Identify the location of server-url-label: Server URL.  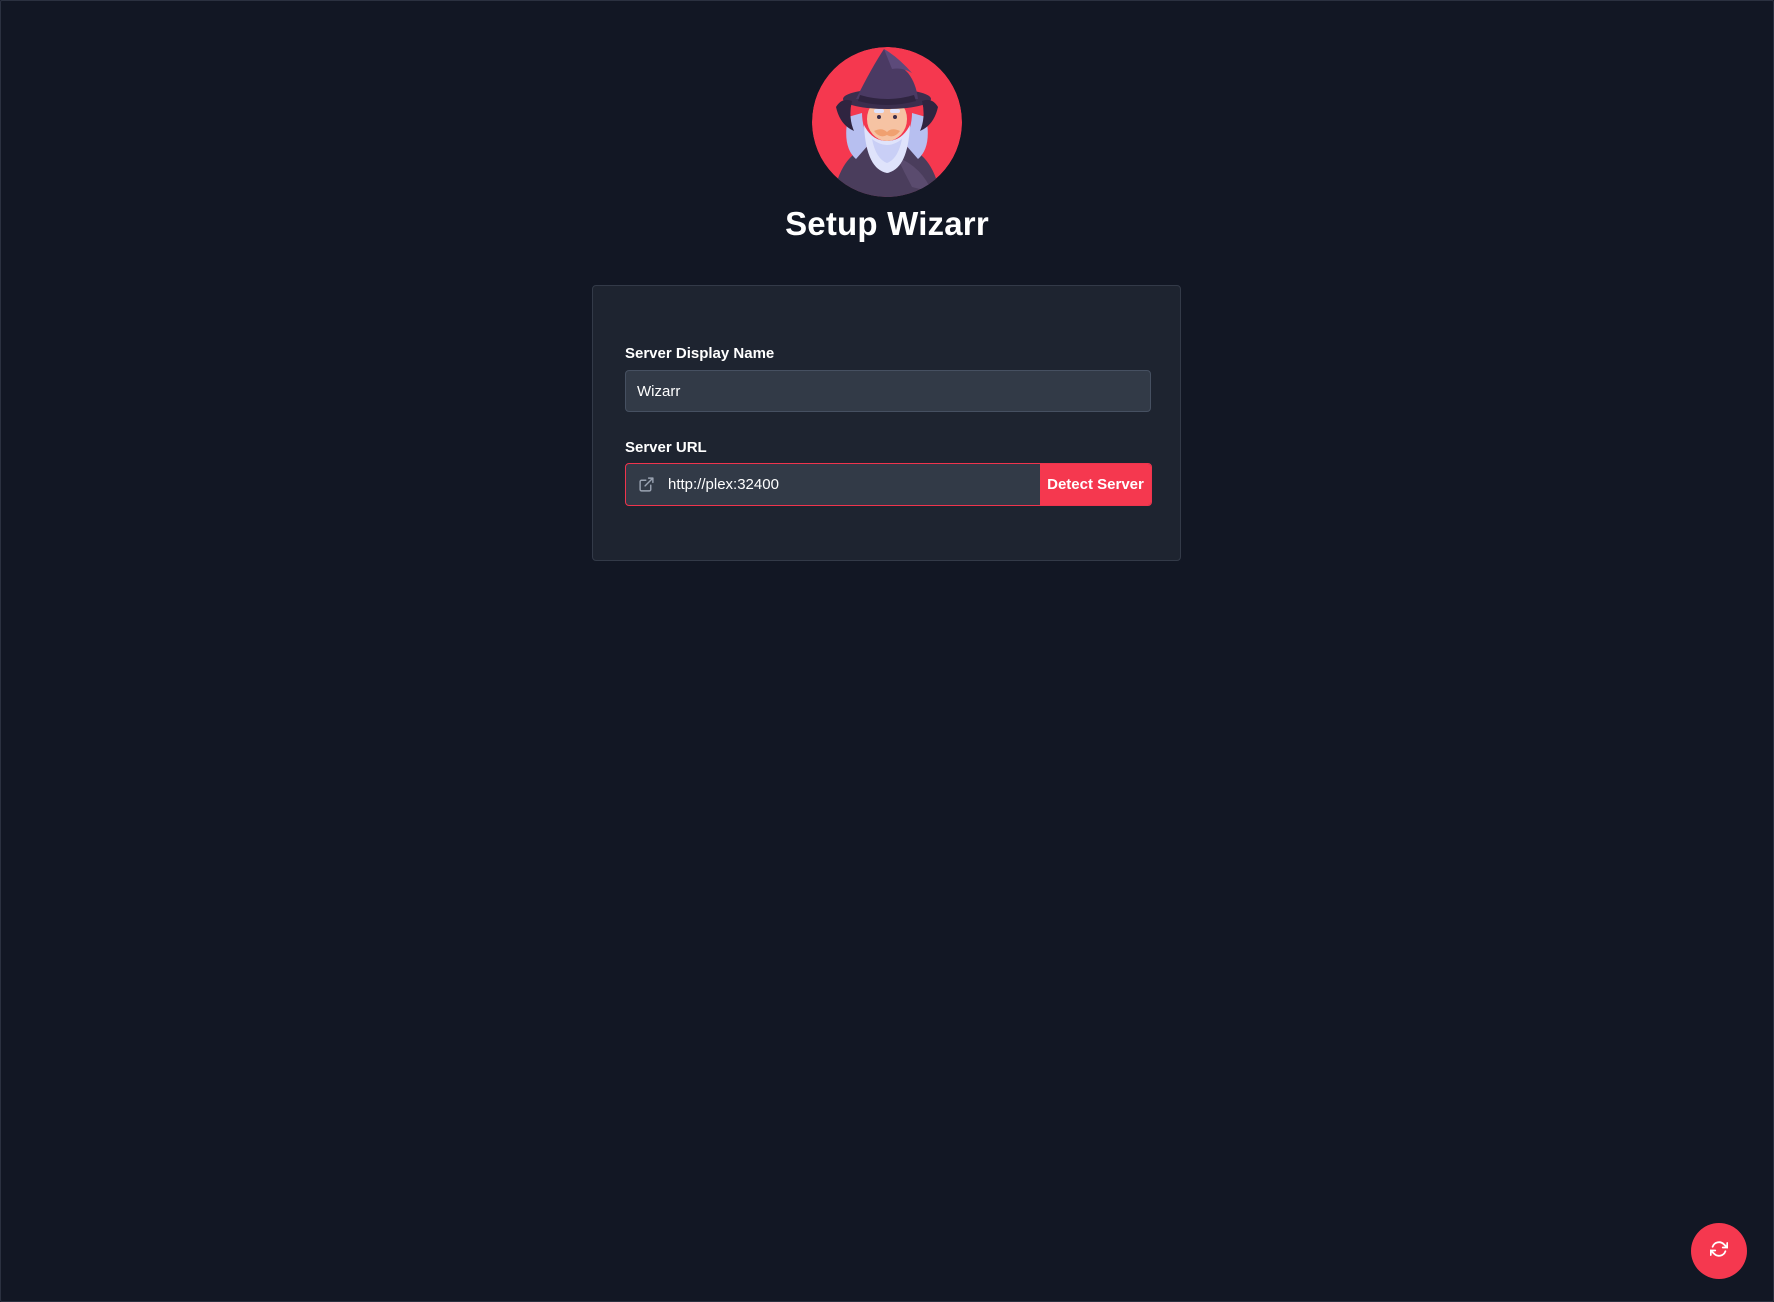
(666, 447).